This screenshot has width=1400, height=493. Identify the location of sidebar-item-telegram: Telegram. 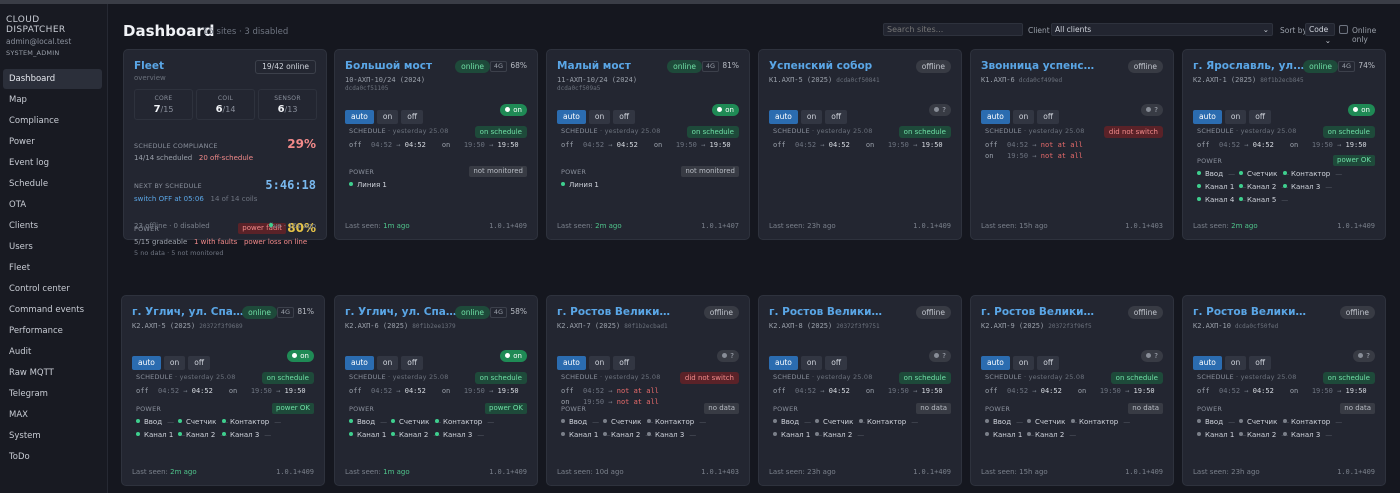
(52, 394).